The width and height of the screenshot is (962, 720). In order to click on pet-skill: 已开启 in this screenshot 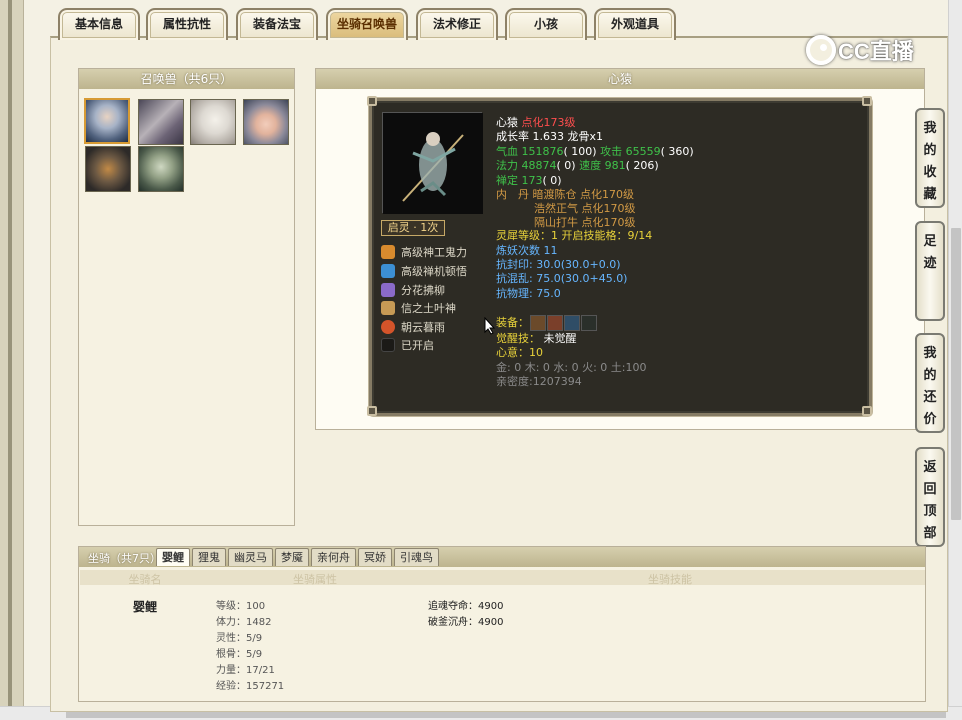, I will do `click(407, 345)`.